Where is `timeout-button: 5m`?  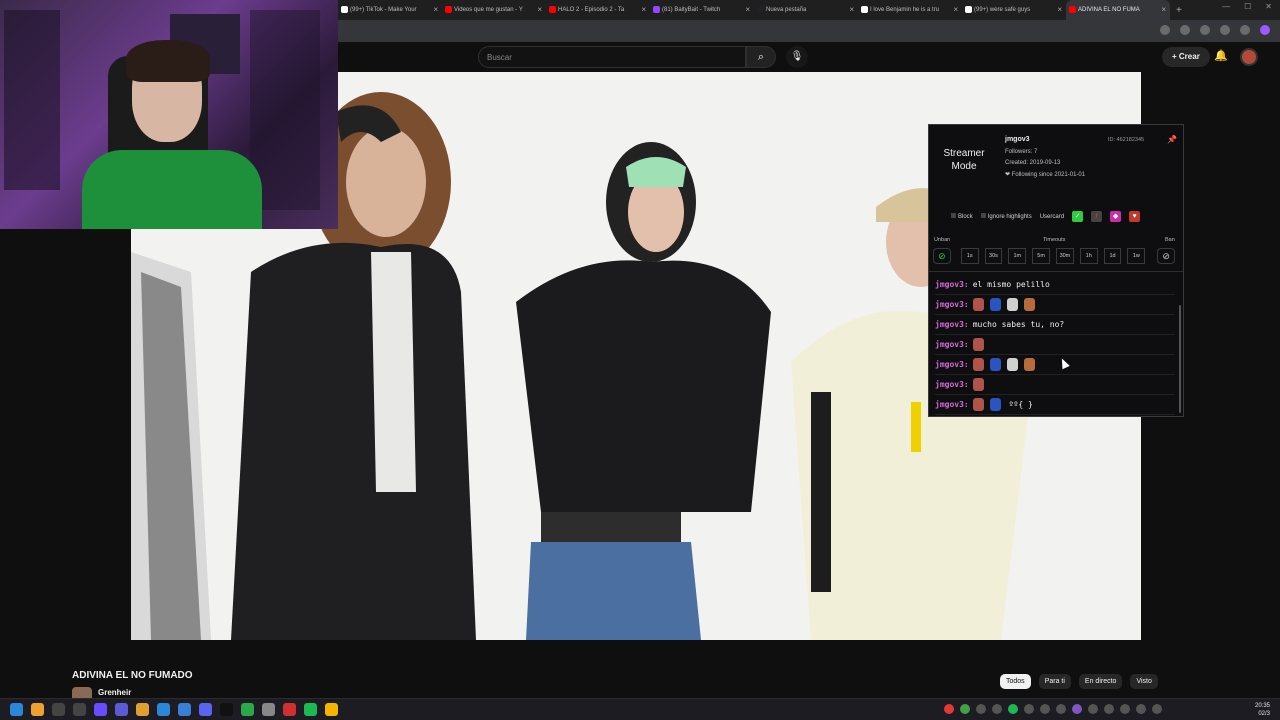
timeout-button: 5m is located at coordinates (1041, 256).